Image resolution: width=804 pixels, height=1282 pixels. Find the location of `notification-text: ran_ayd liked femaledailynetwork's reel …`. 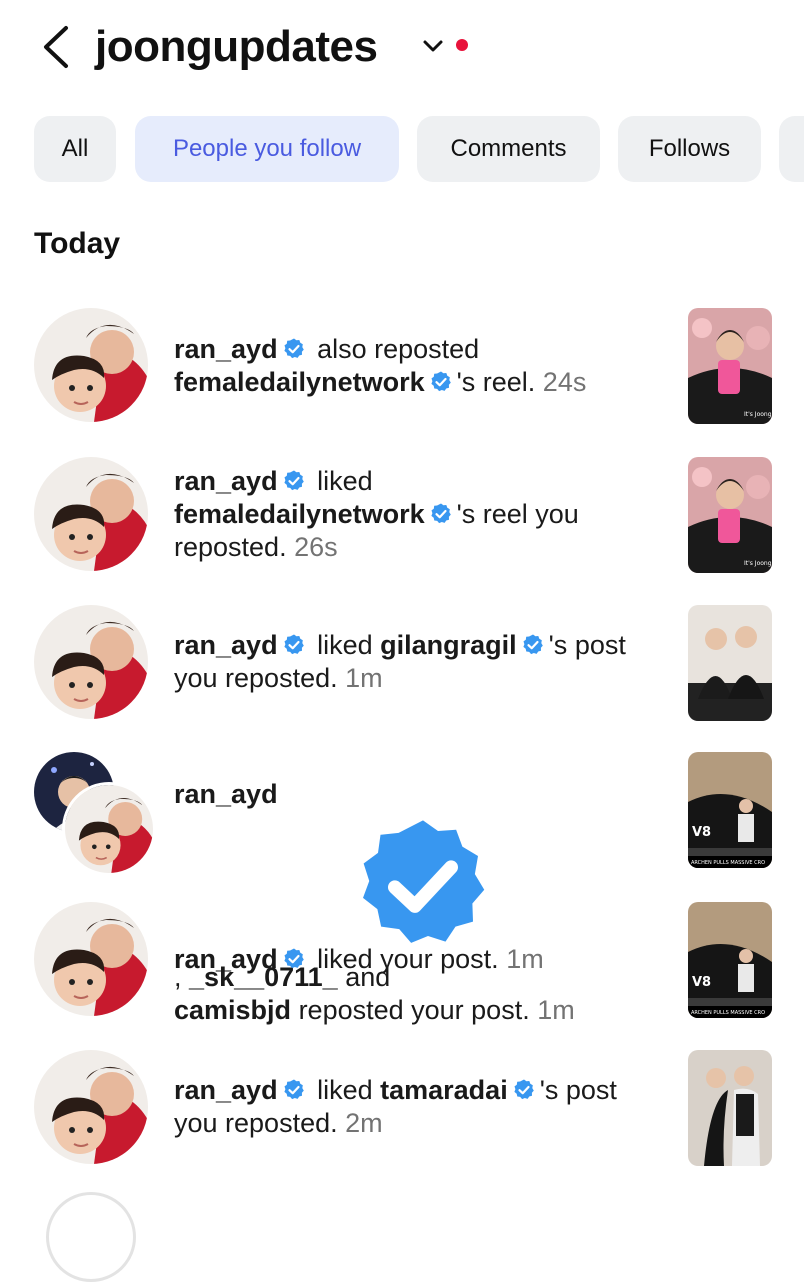

notification-text: ran_ayd liked femaledailynetwork's reel … is located at coordinates (419, 514).